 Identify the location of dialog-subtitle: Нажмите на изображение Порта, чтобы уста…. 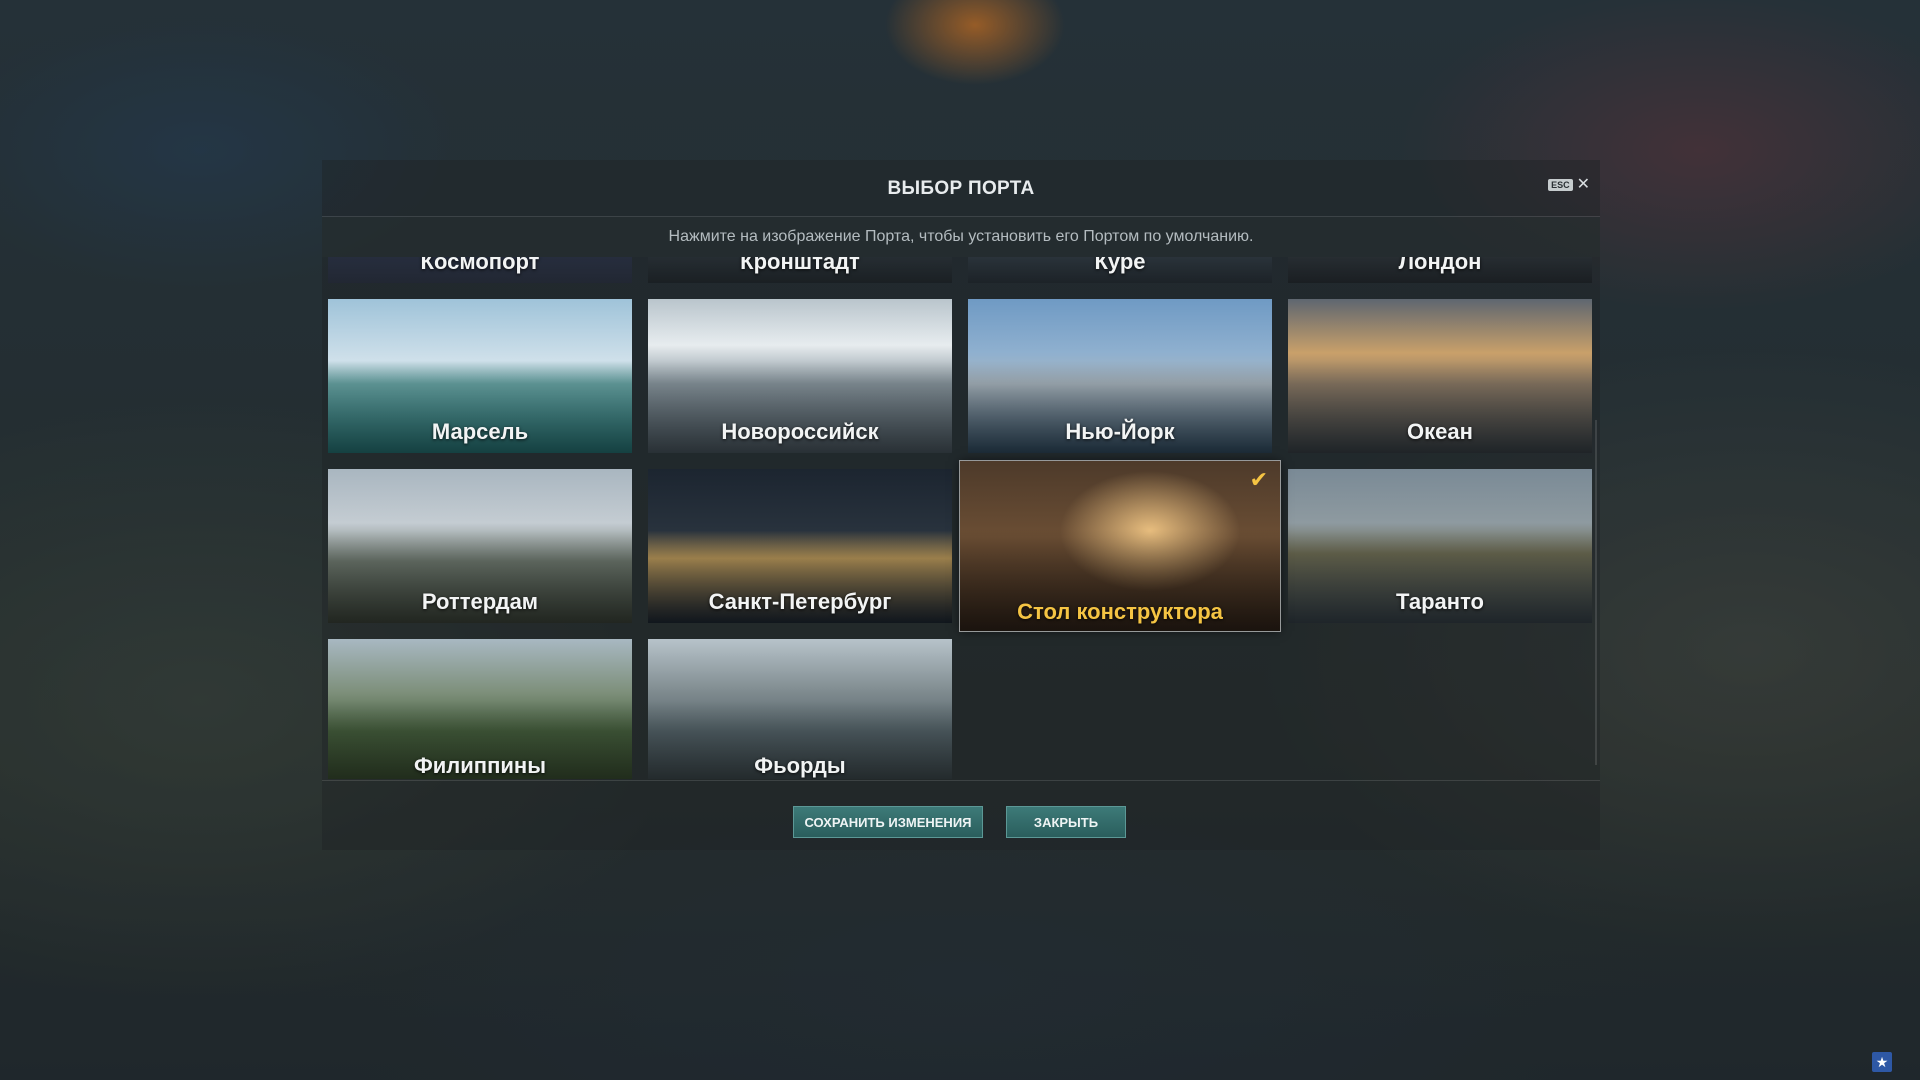
(961, 236).